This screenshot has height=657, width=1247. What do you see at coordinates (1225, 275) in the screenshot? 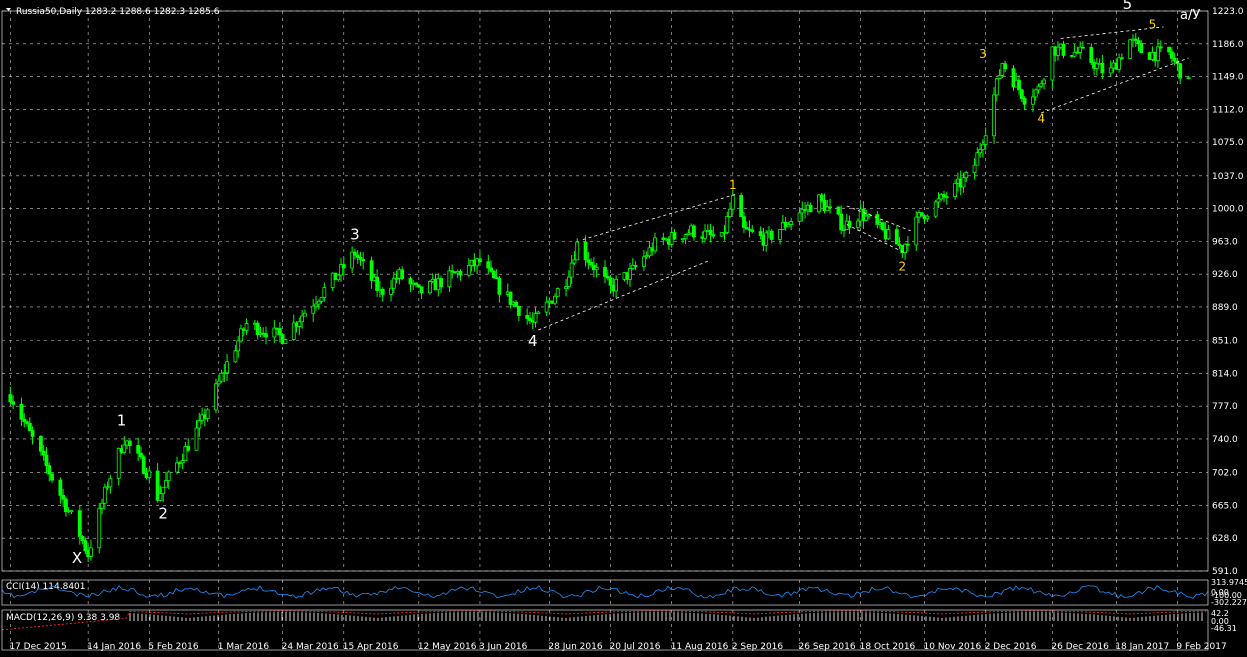
I see `y-tick-label: 926.0` at bounding box center [1225, 275].